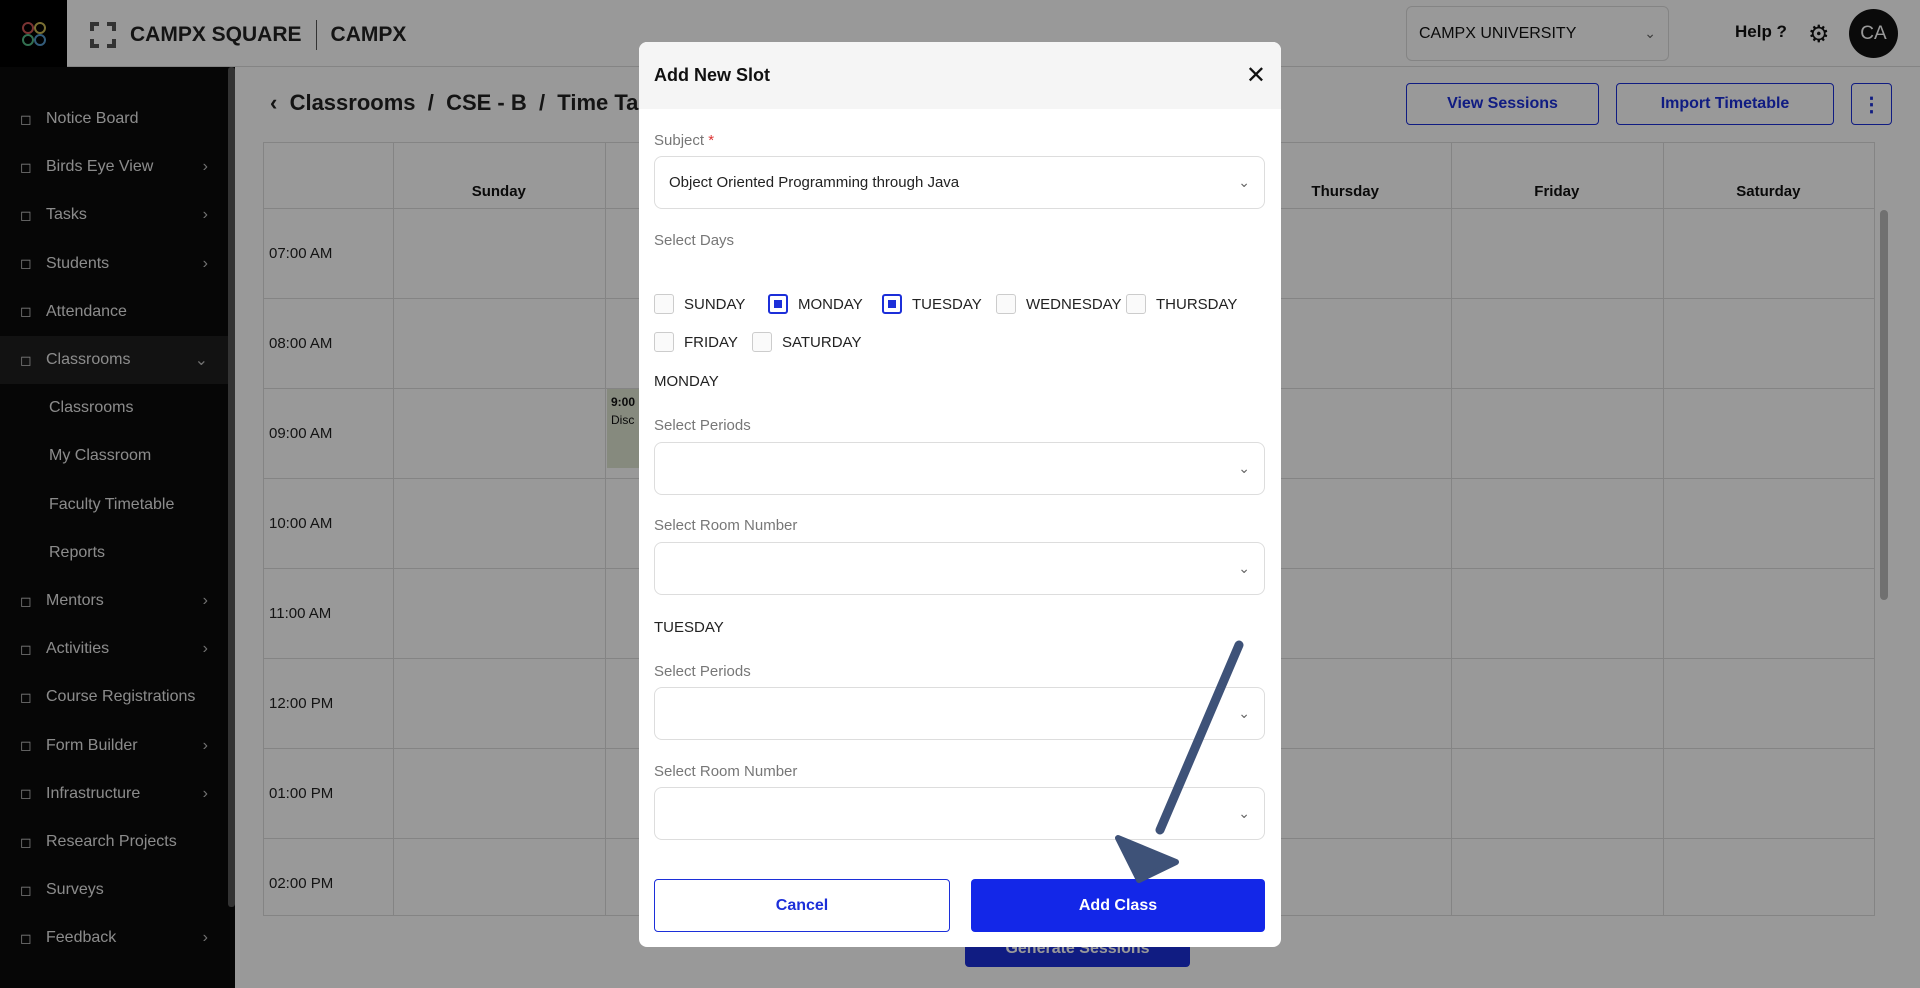  What do you see at coordinates (1256, 75) in the screenshot?
I see `close-icon: ✕` at bounding box center [1256, 75].